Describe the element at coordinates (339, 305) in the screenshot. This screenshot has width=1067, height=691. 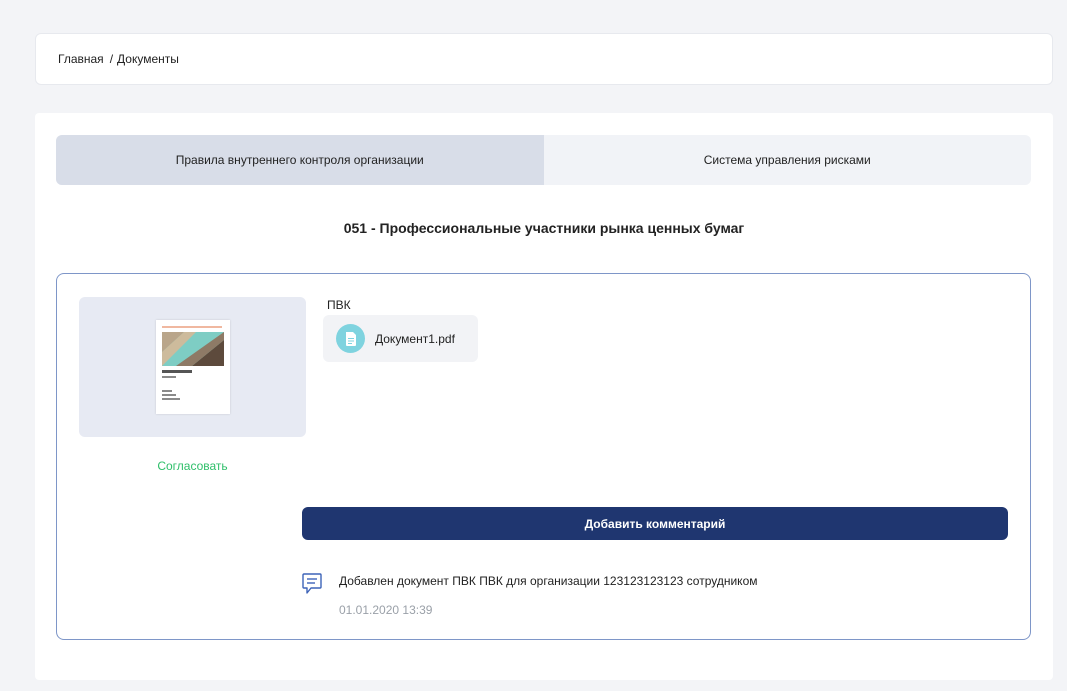
I see `document-group-label: ПВК` at that location.